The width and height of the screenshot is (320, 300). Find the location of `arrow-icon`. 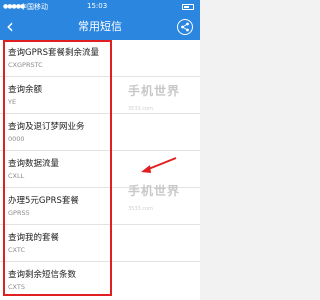

arrow-icon is located at coordinates (159, 165).